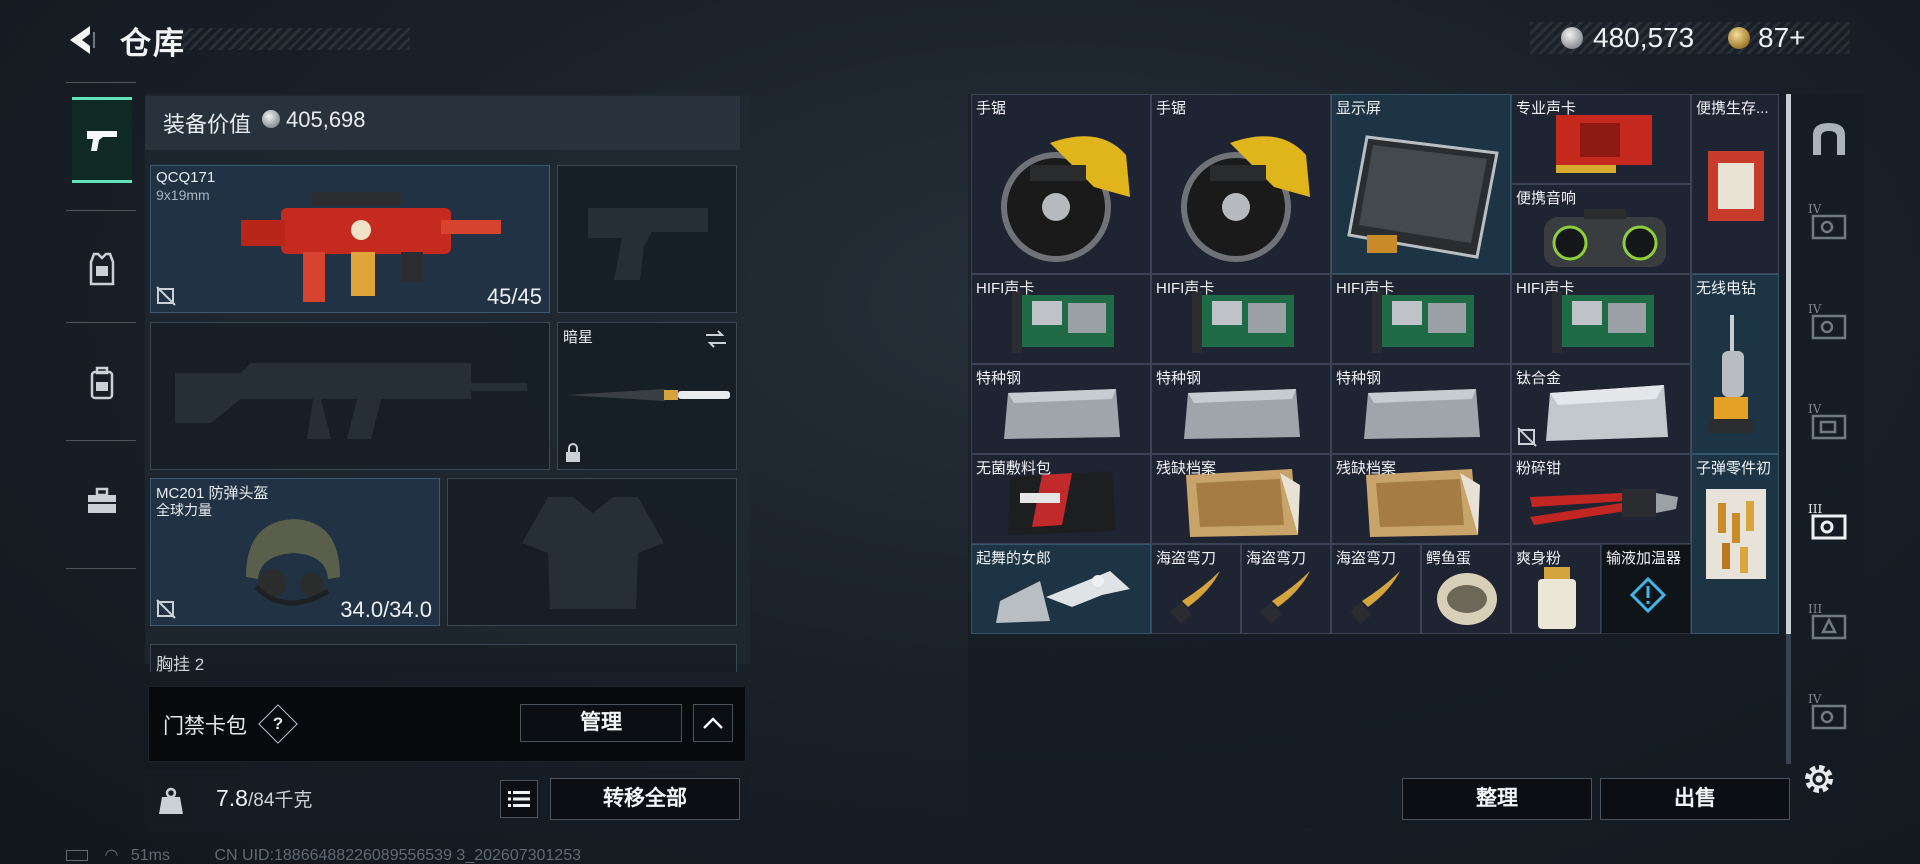  What do you see at coordinates (1359, 108) in the screenshot?
I see `item-name: 显示屏` at bounding box center [1359, 108].